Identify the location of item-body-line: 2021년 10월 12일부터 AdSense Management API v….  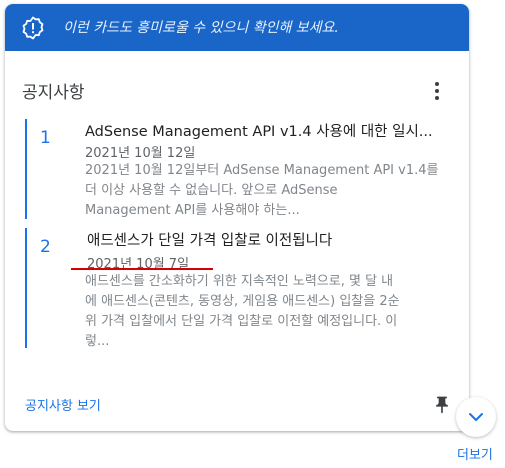
(262, 170).